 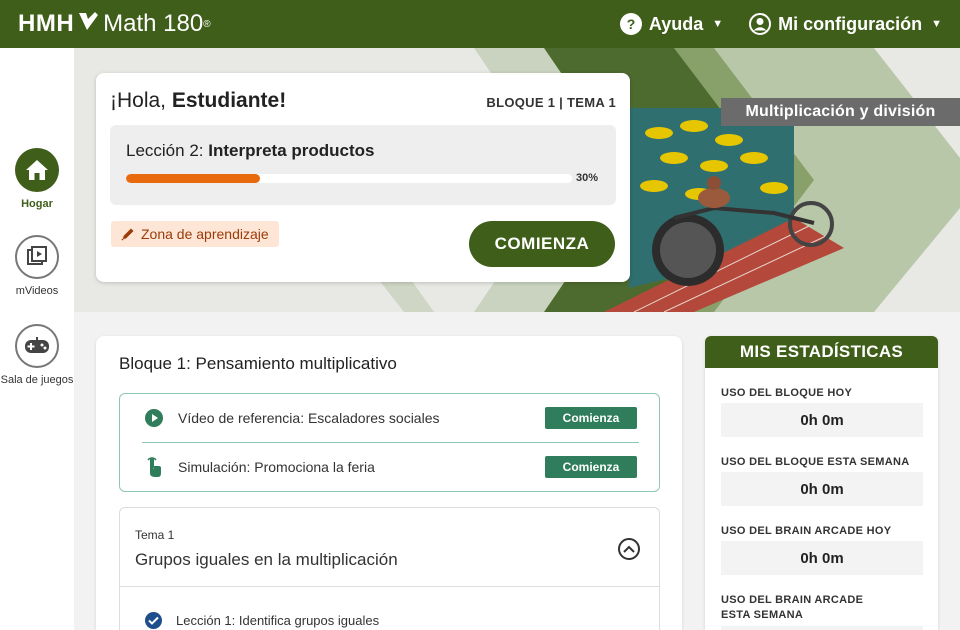 I want to click on help-menu: ? Ayuda ▼, so click(x=671, y=24).